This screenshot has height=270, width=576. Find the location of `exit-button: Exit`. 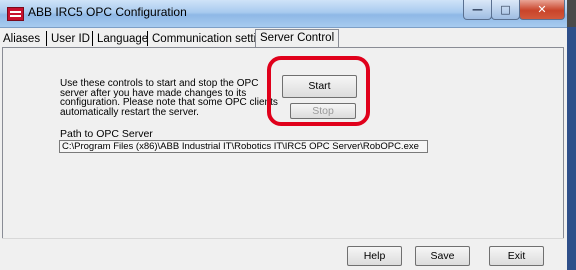

exit-button: Exit is located at coordinates (516, 256).